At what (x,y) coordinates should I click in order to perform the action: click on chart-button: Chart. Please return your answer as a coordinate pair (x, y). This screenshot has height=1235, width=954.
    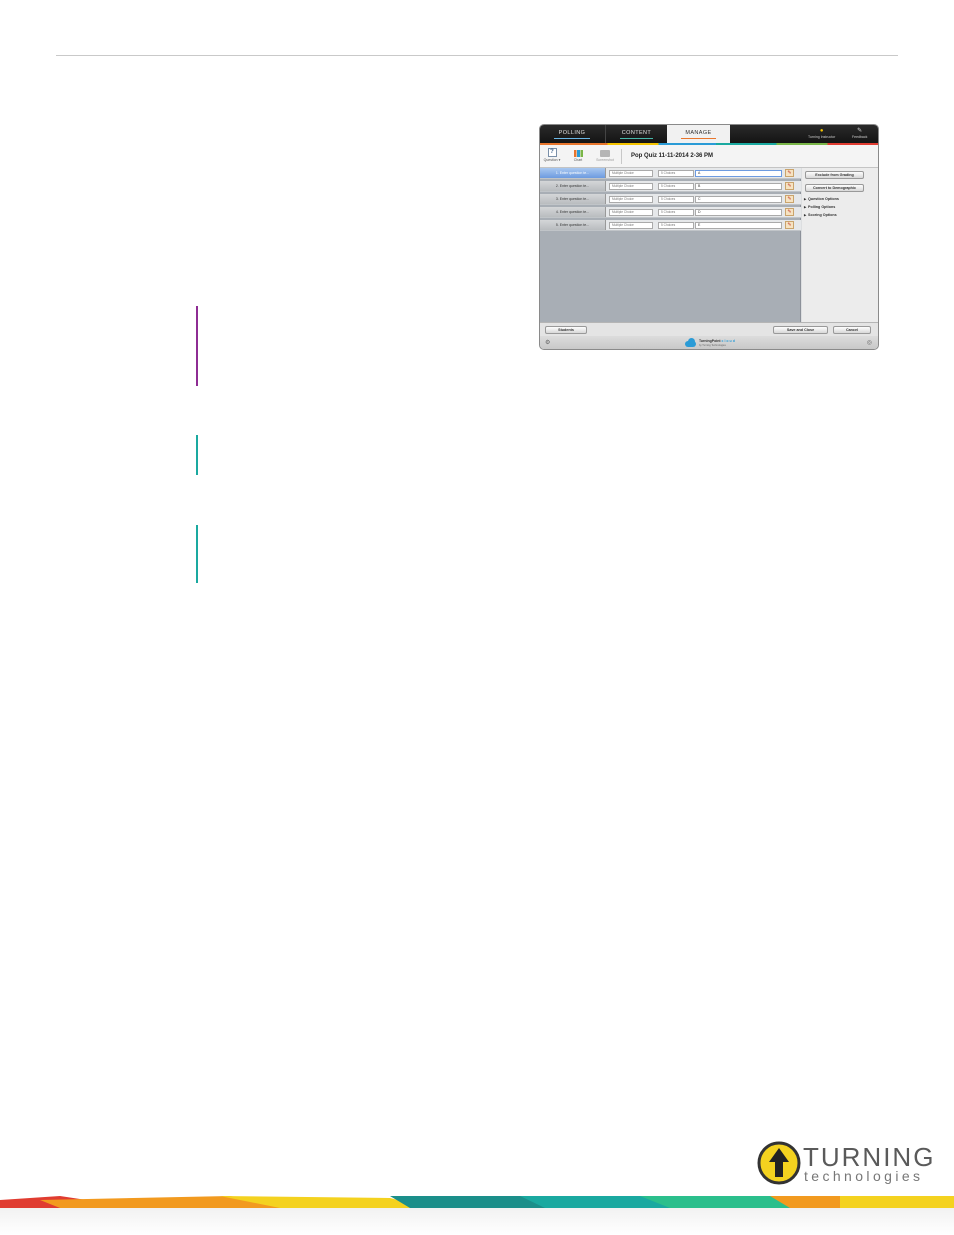
    Looking at the image, I should click on (578, 155).